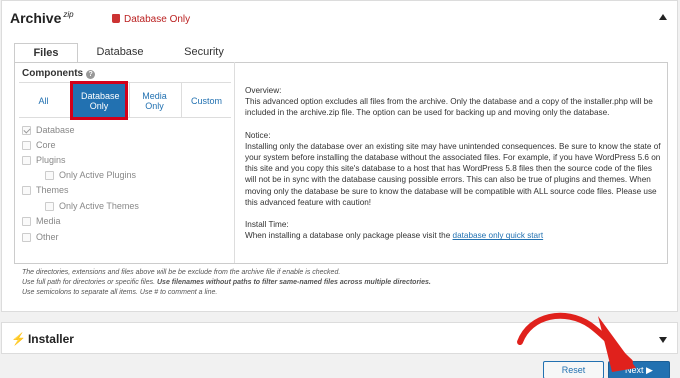 The image size is (680, 378). What do you see at coordinates (50, 339) in the screenshot?
I see `installer-title-text: Installer` at bounding box center [50, 339].